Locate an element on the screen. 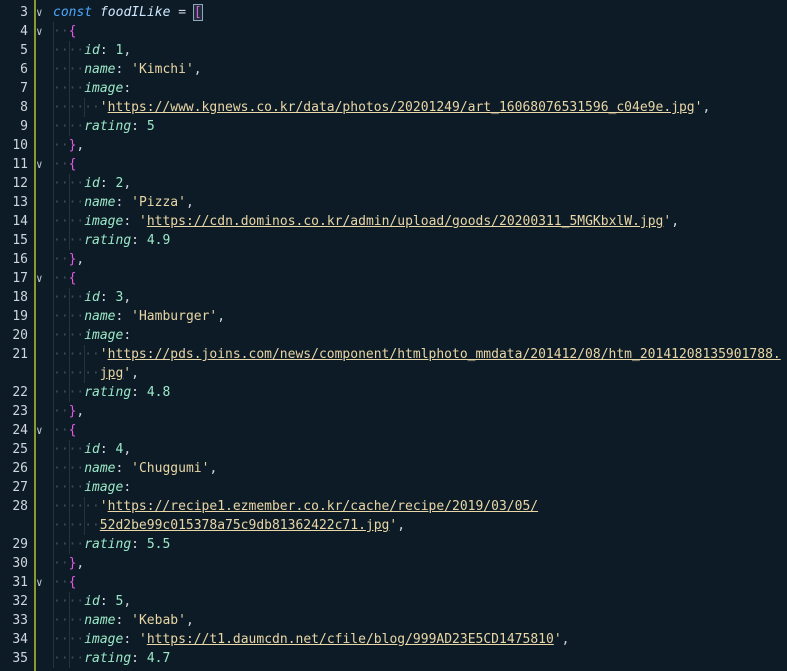 The height and width of the screenshot is (671, 787). code-line: 18 ·· ·· id: 3, is located at coordinates (393, 297).